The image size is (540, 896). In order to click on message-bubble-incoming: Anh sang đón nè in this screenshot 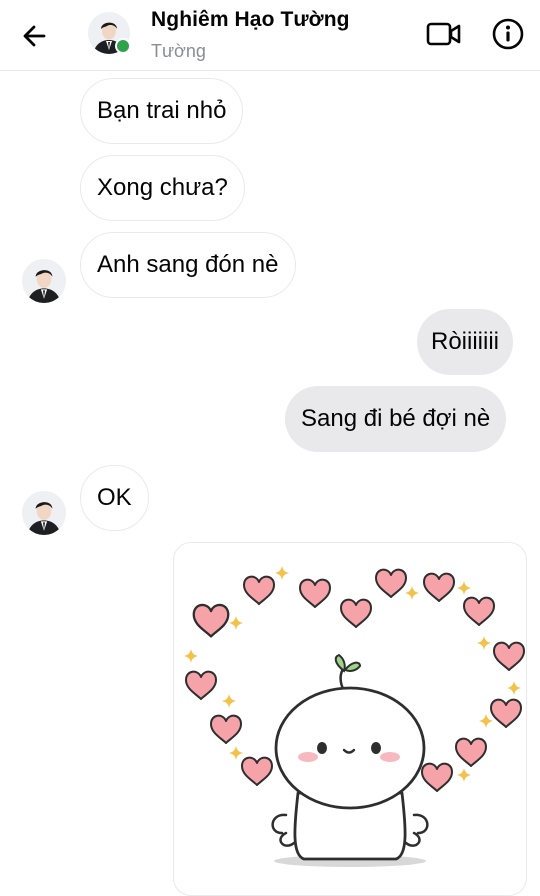, I will do `click(188, 265)`.